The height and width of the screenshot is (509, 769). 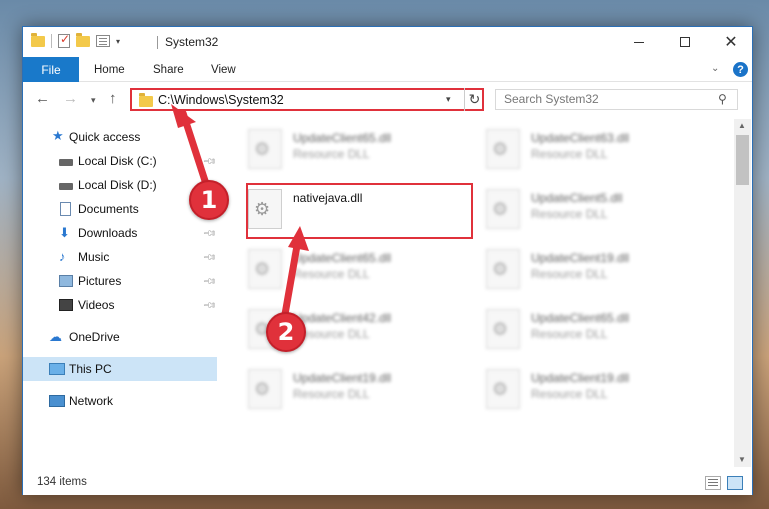 I want to click on help-icon: ?, so click(x=740, y=69).